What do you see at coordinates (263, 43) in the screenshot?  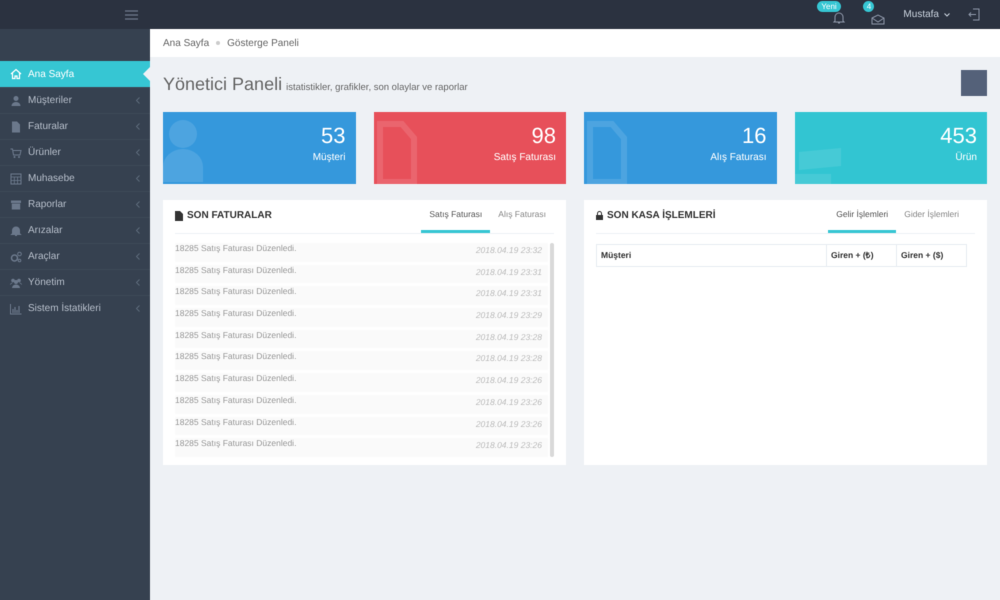 I see `breadcrumb-current: Gösterge Paneli` at bounding box center [263, 43].